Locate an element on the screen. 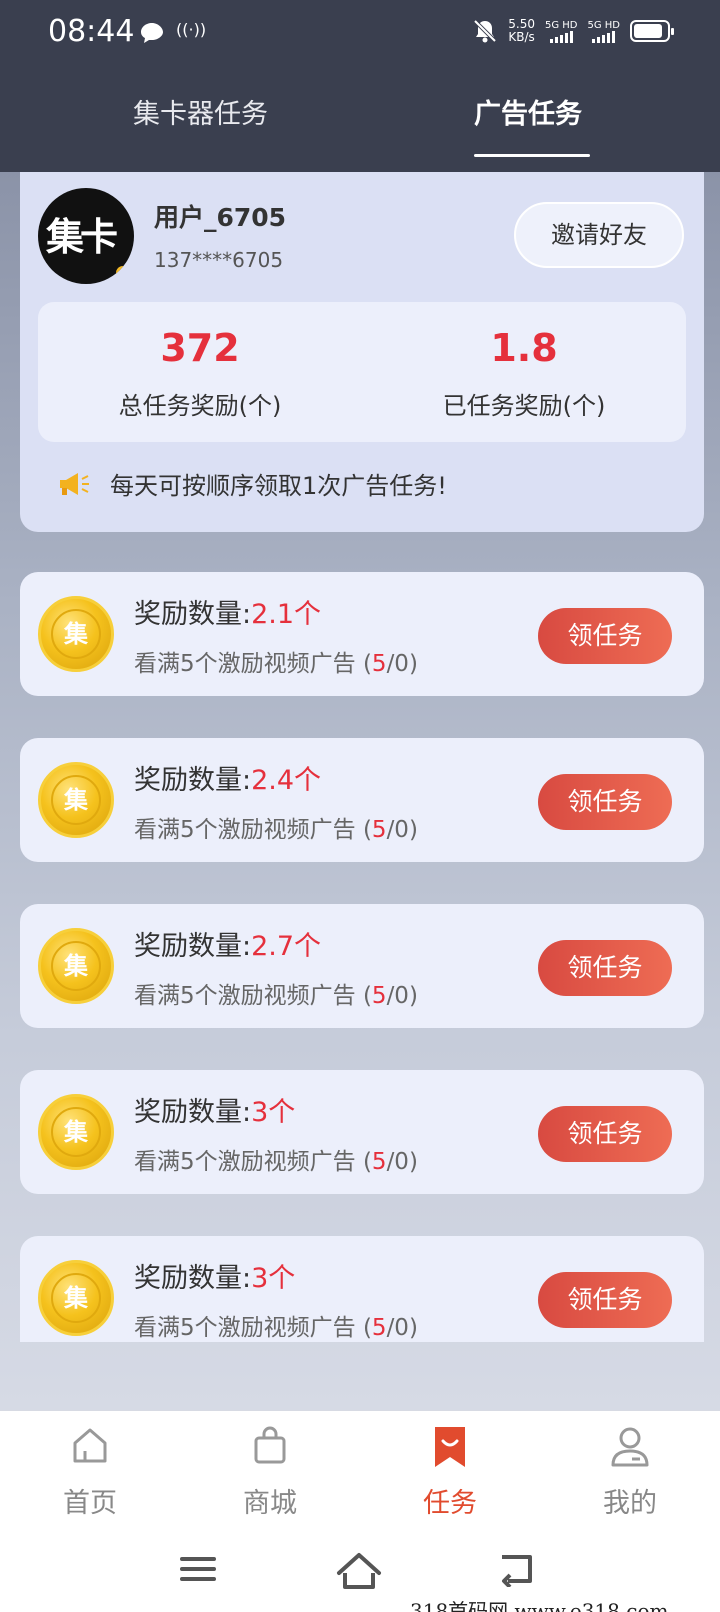 Image resolution: width=720 pixels, height=1612 pixels. nav-label: 我的 is located at coordinates (630, 1503).